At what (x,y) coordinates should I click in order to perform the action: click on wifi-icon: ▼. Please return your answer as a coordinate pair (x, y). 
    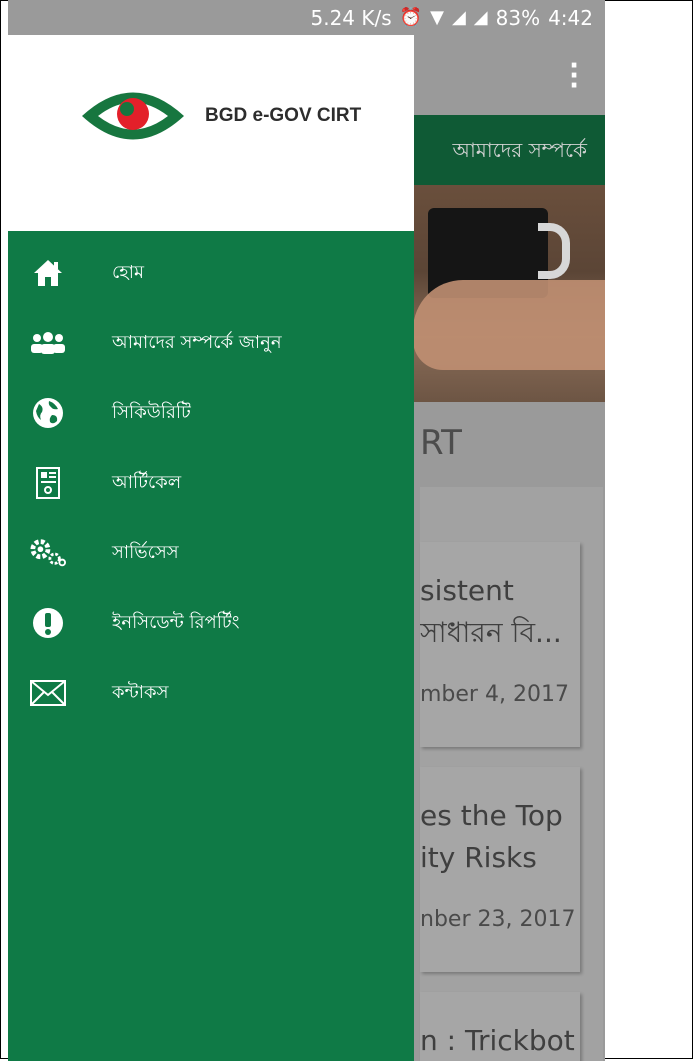
    Looking at the image, I should click on (437, 17).